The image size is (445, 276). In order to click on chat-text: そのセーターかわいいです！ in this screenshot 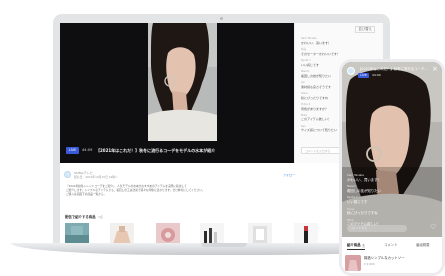, I will do `click(320, 53)`.